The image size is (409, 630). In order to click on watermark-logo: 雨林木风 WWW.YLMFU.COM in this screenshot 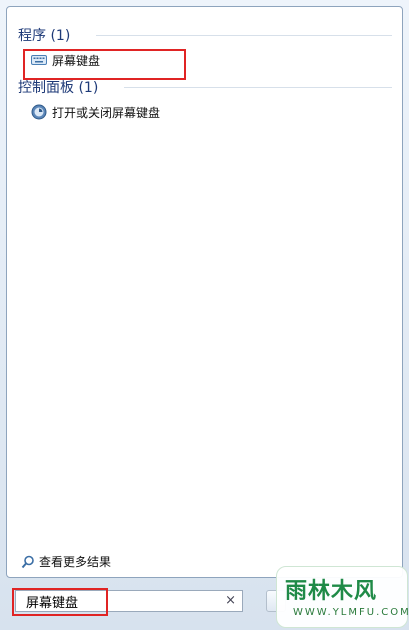, I will do `click(342, 597)`.